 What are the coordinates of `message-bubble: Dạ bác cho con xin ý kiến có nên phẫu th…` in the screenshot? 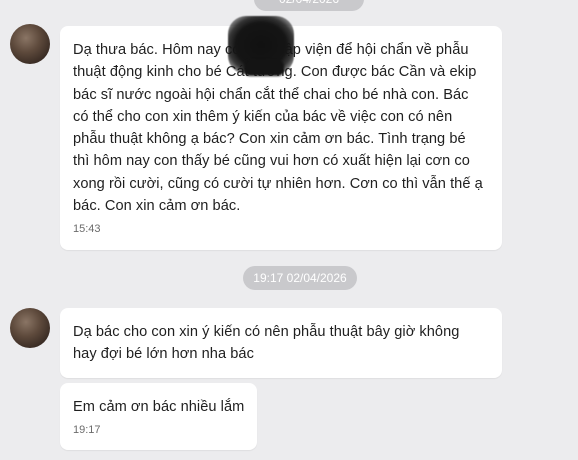 It's located at (281, 343).